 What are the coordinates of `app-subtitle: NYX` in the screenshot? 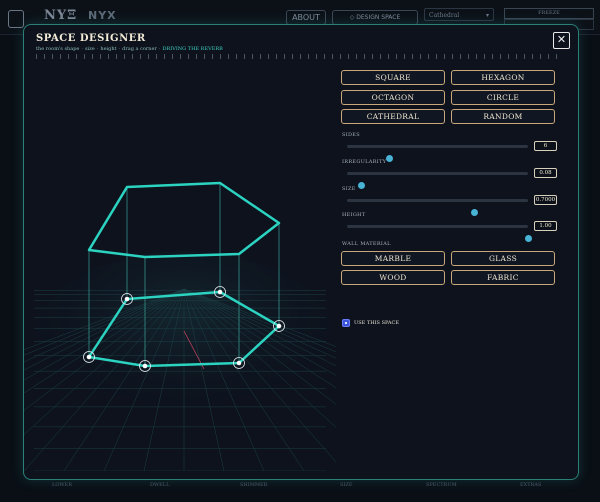 It's located at (102, 15).